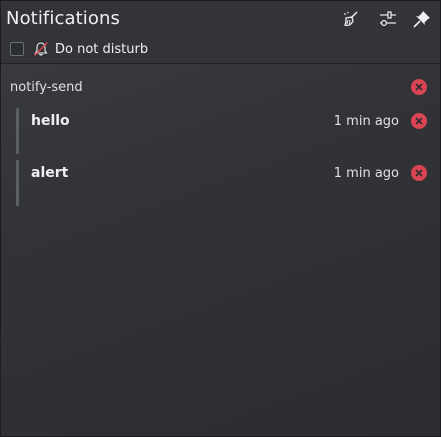  Describe the element at coordinates (50, 173) in the screenshot. I see `notification-title: alert` at that location.